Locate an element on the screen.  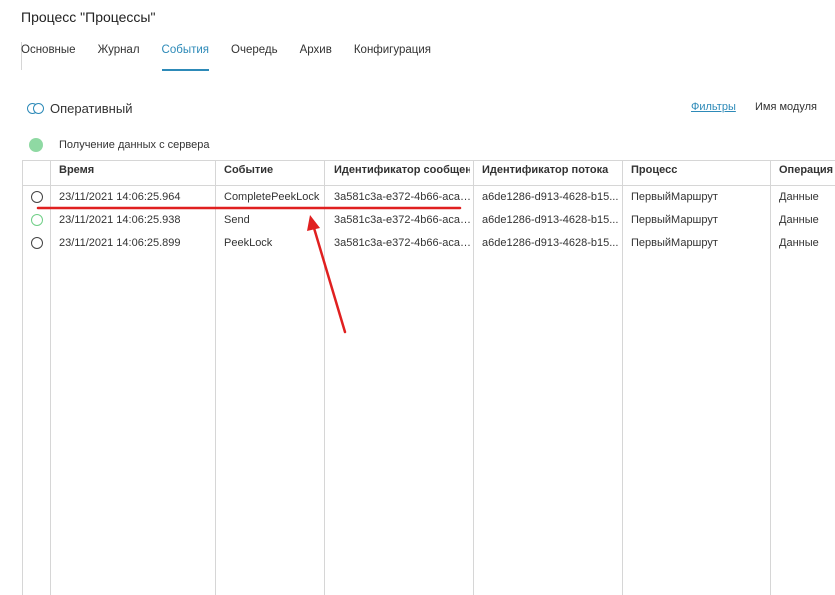
cell-time: 23/11/2021 14:06:25.964 is located at coordinates (120, 197).